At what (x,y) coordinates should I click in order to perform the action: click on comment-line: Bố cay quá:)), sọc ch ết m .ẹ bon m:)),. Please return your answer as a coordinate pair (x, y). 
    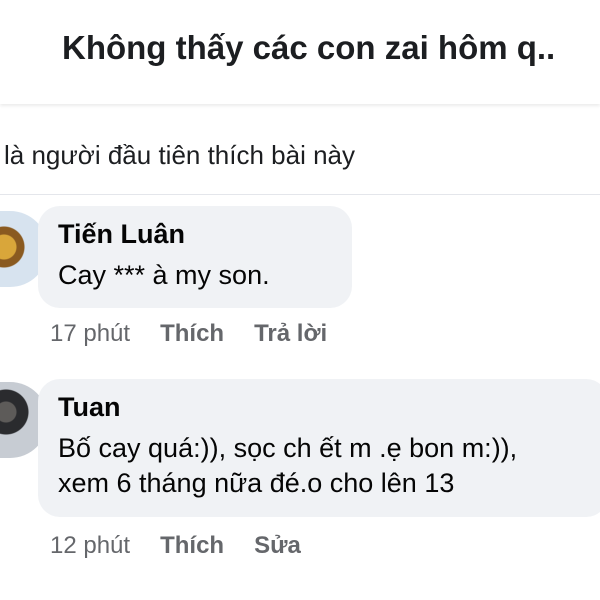
    Looking at the image, I should click on (288, 448).